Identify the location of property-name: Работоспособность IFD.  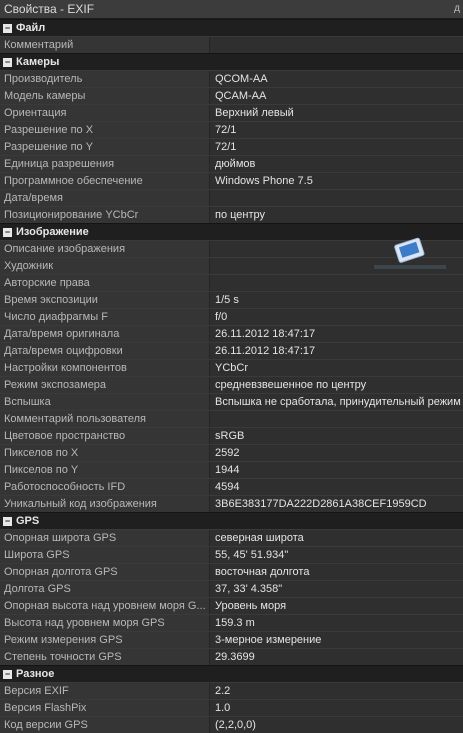
(105, 487).